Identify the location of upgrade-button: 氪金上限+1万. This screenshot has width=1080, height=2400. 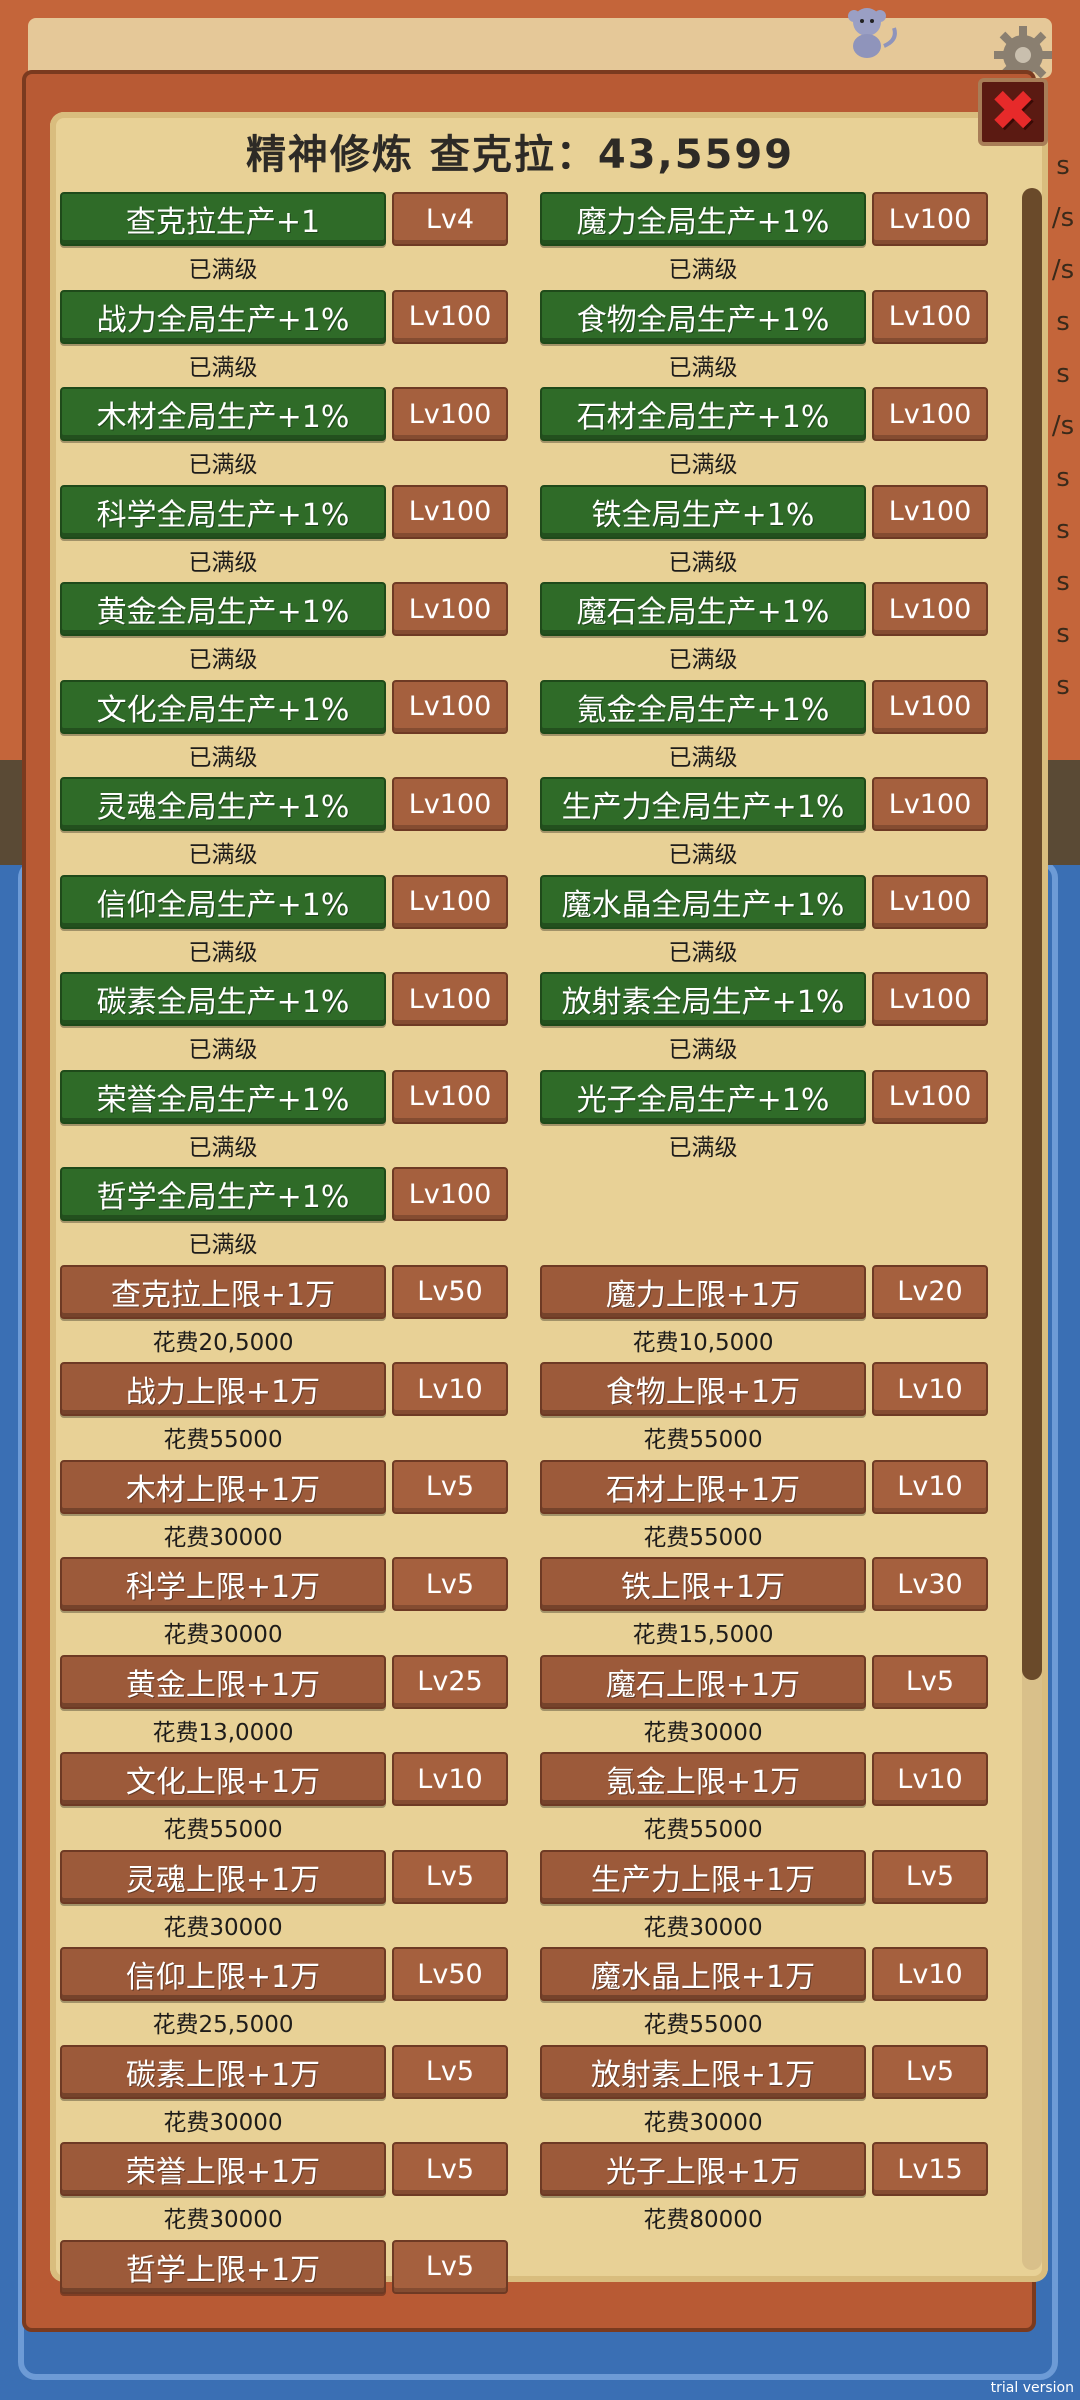
(703, 1779).